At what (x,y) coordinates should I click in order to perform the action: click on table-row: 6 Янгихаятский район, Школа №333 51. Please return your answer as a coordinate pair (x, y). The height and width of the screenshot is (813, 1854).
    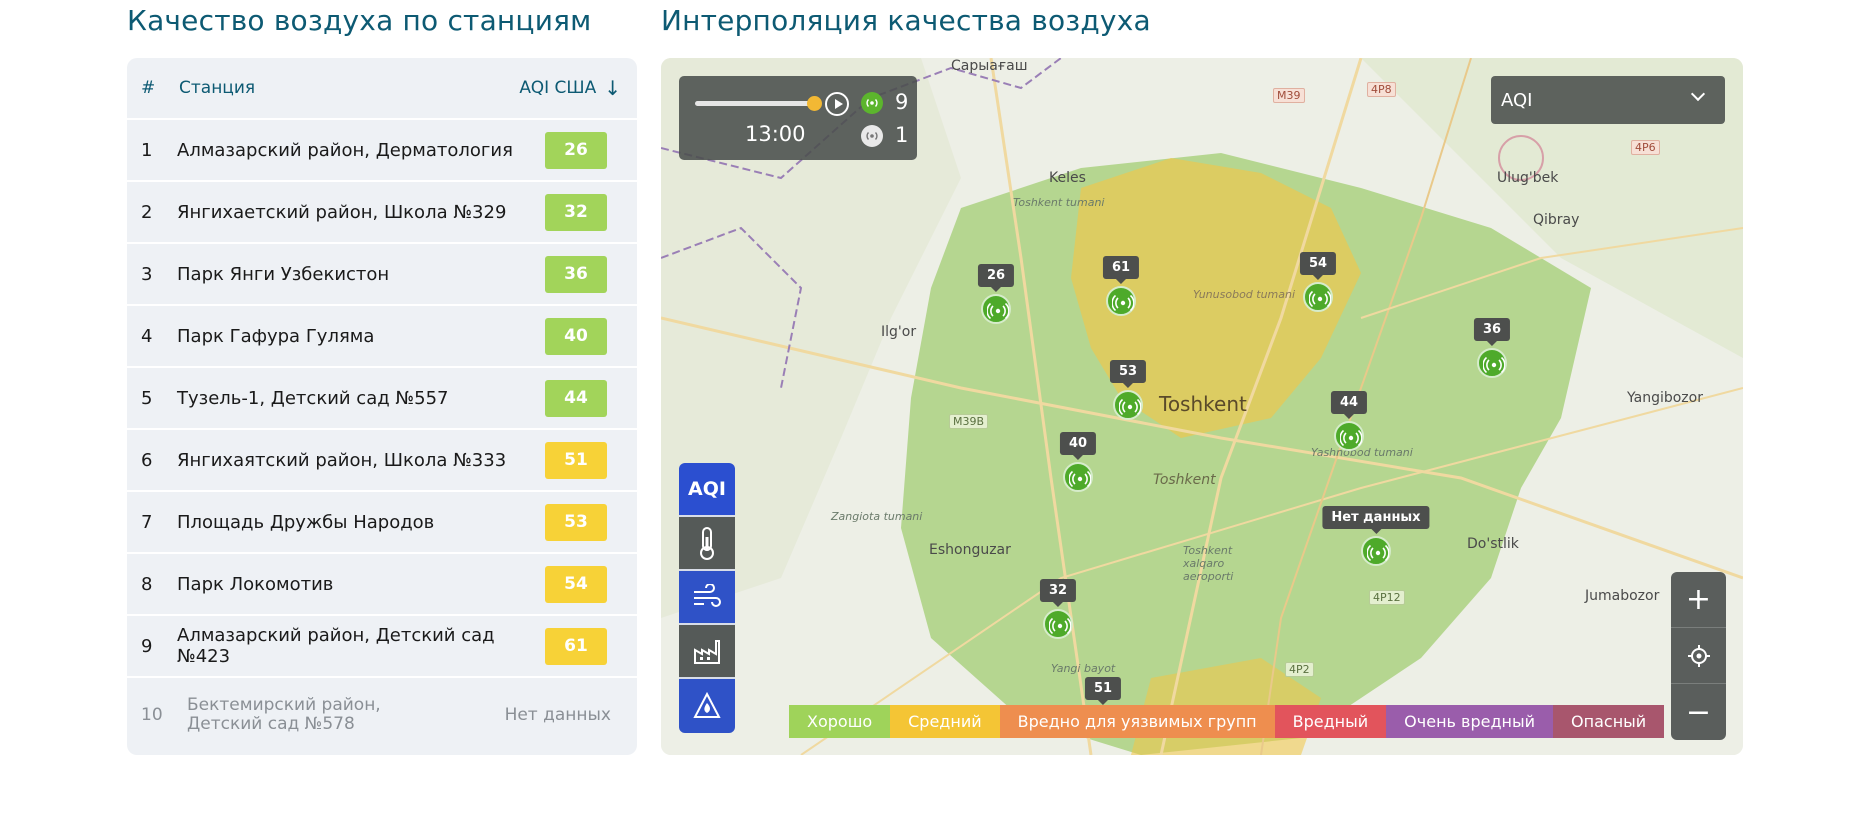
    Looking at the image, I should click on (382, 461).